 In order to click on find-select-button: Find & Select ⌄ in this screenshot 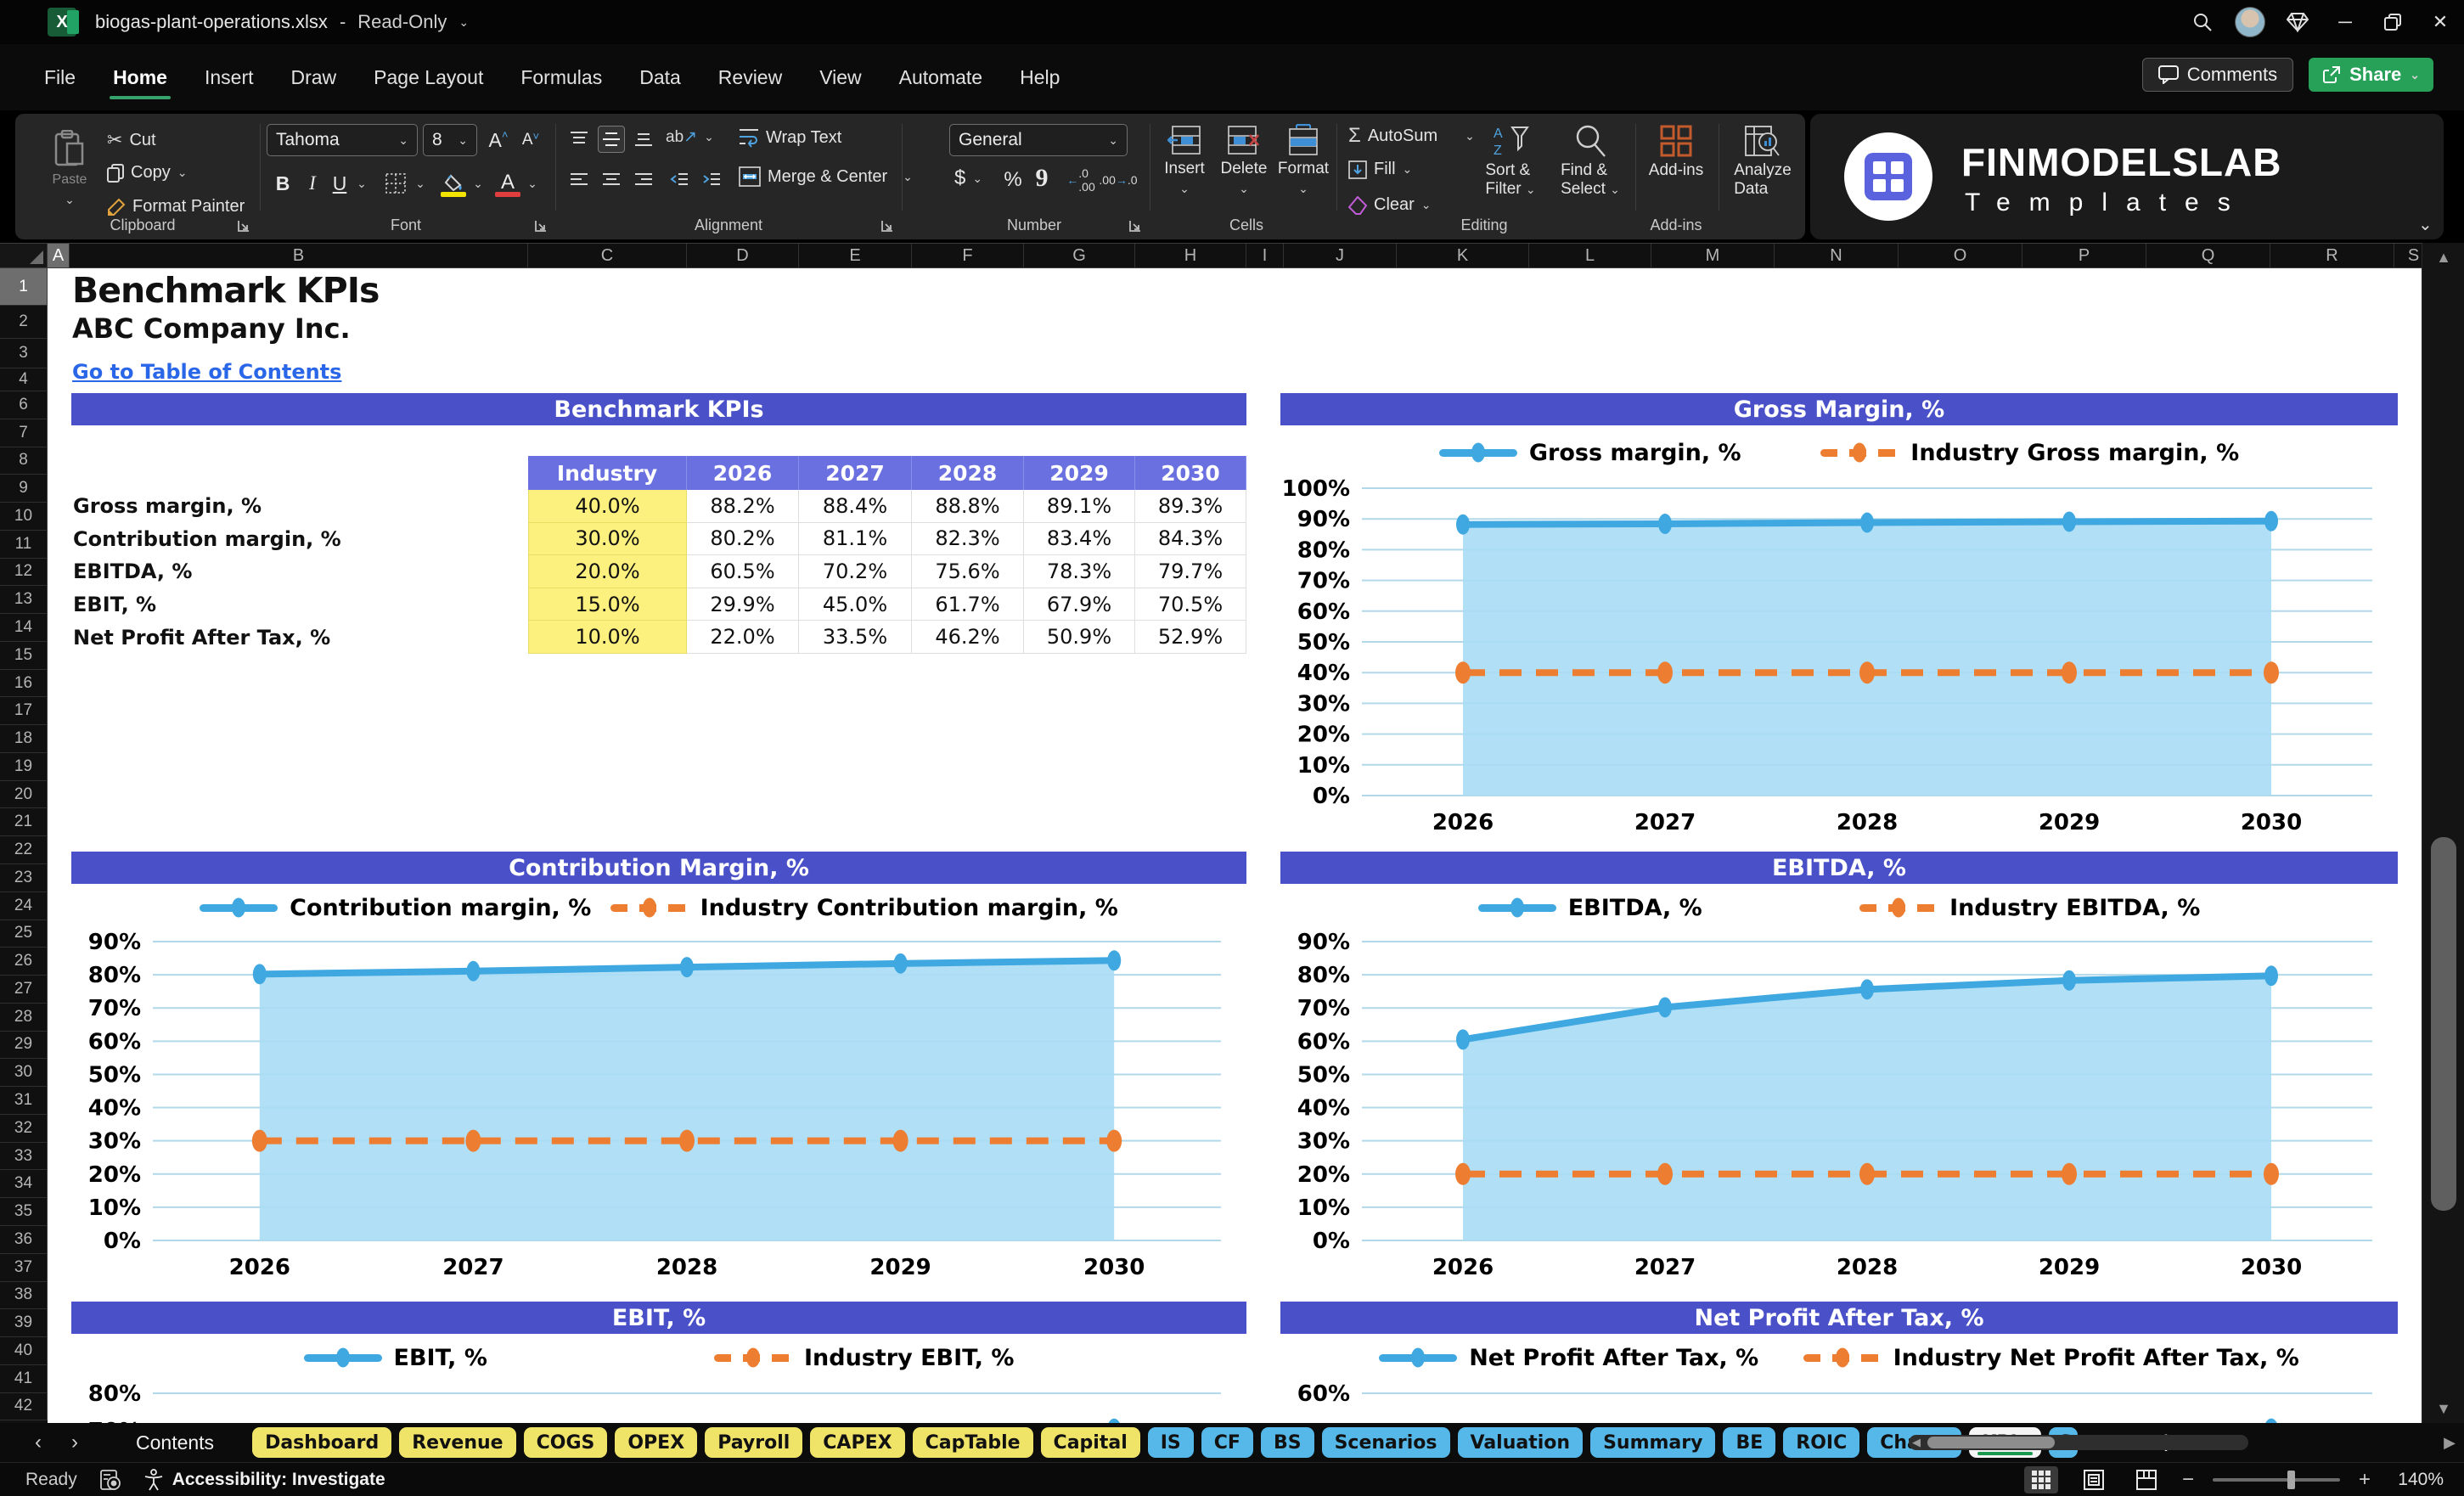, I will do `click(1590, 161)`.